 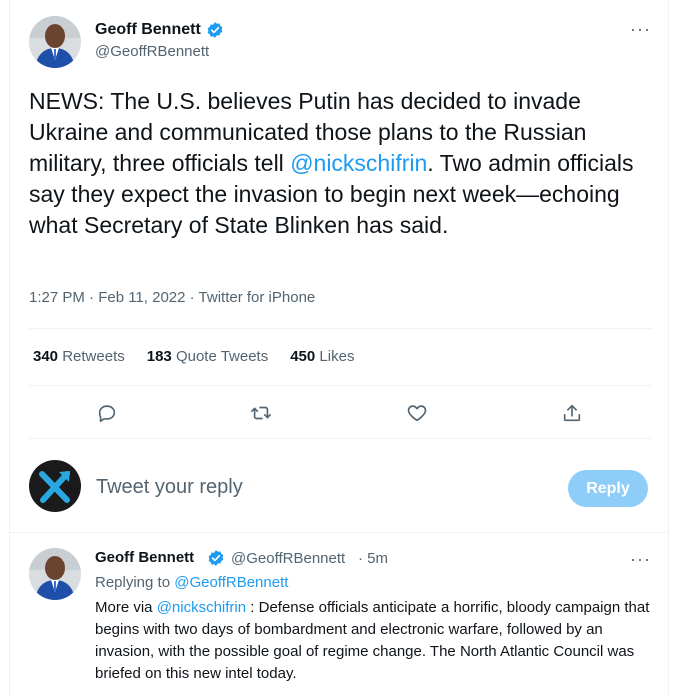 What do you see at coordinates (668, 348) in the screenshot?
I see `right-border` at bounding box center [668, 348].